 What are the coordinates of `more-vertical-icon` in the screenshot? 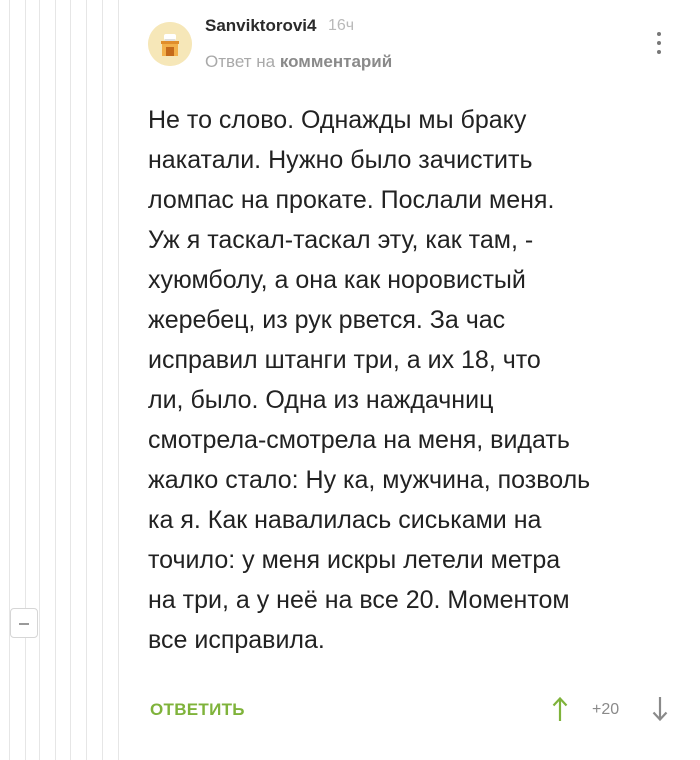 It's located at (659, 45).